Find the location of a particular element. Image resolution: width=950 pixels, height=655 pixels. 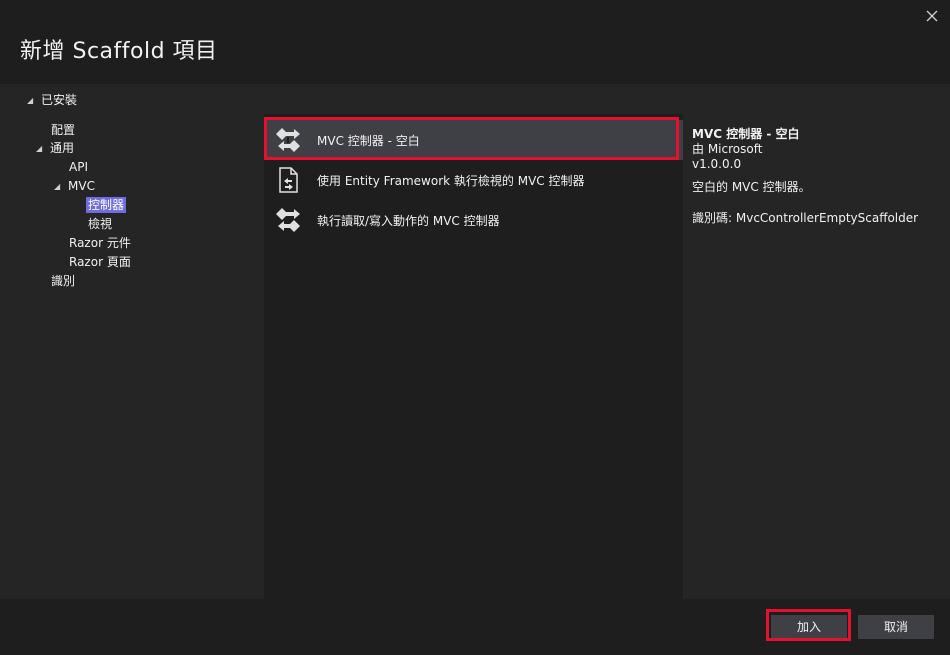

dialog-title: 新增 Scaffold 項目 is located at coordinates (119, 51).